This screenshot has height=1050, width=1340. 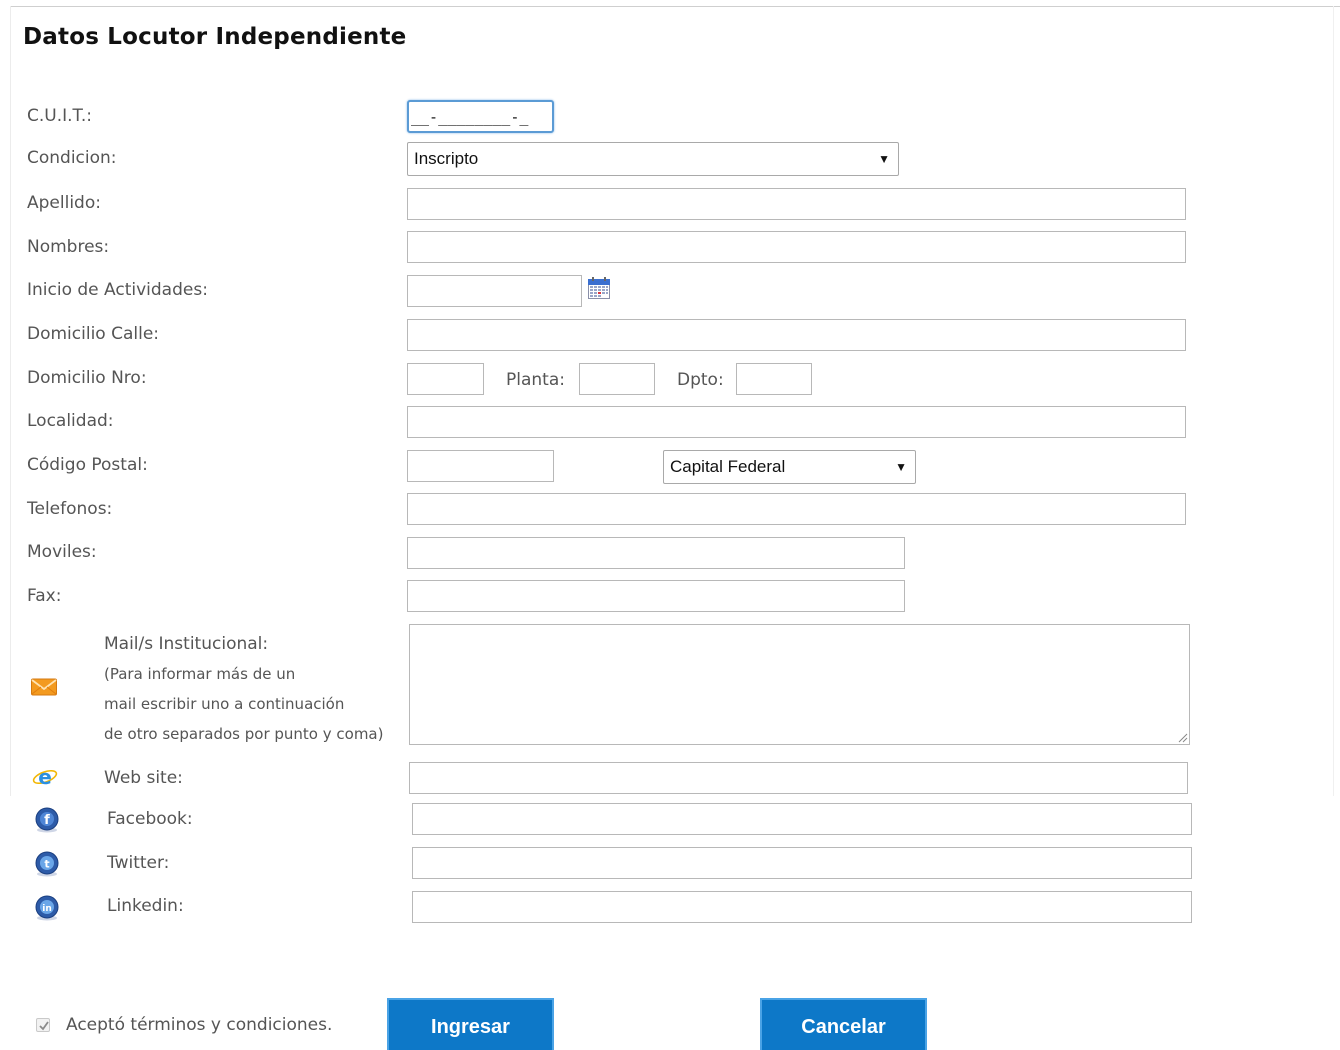 I want to click on inicio-actividades-label: Inicio de Actividades:, so click(x=117, y=290).